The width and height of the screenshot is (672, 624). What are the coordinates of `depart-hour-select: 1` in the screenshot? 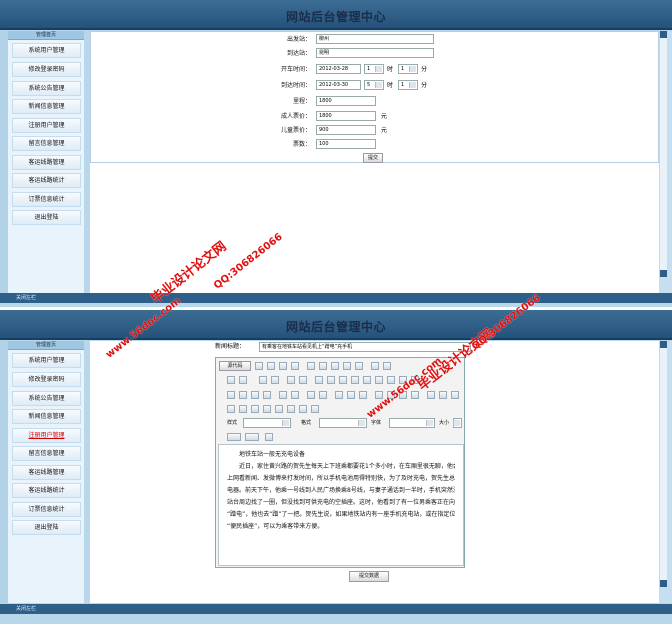 It's located at (374, 69).